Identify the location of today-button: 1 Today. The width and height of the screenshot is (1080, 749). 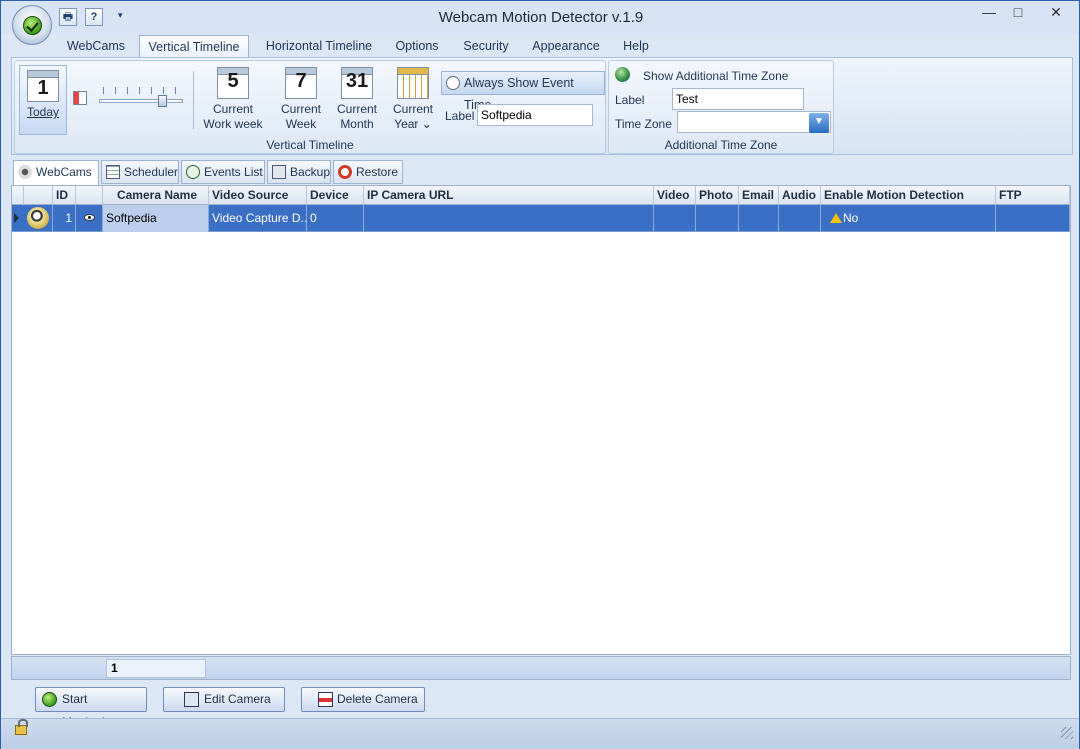
(43, 100).